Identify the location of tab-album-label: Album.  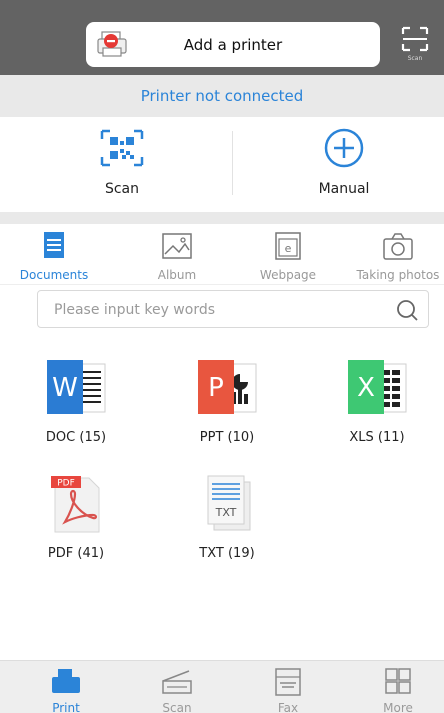
(177, 275).